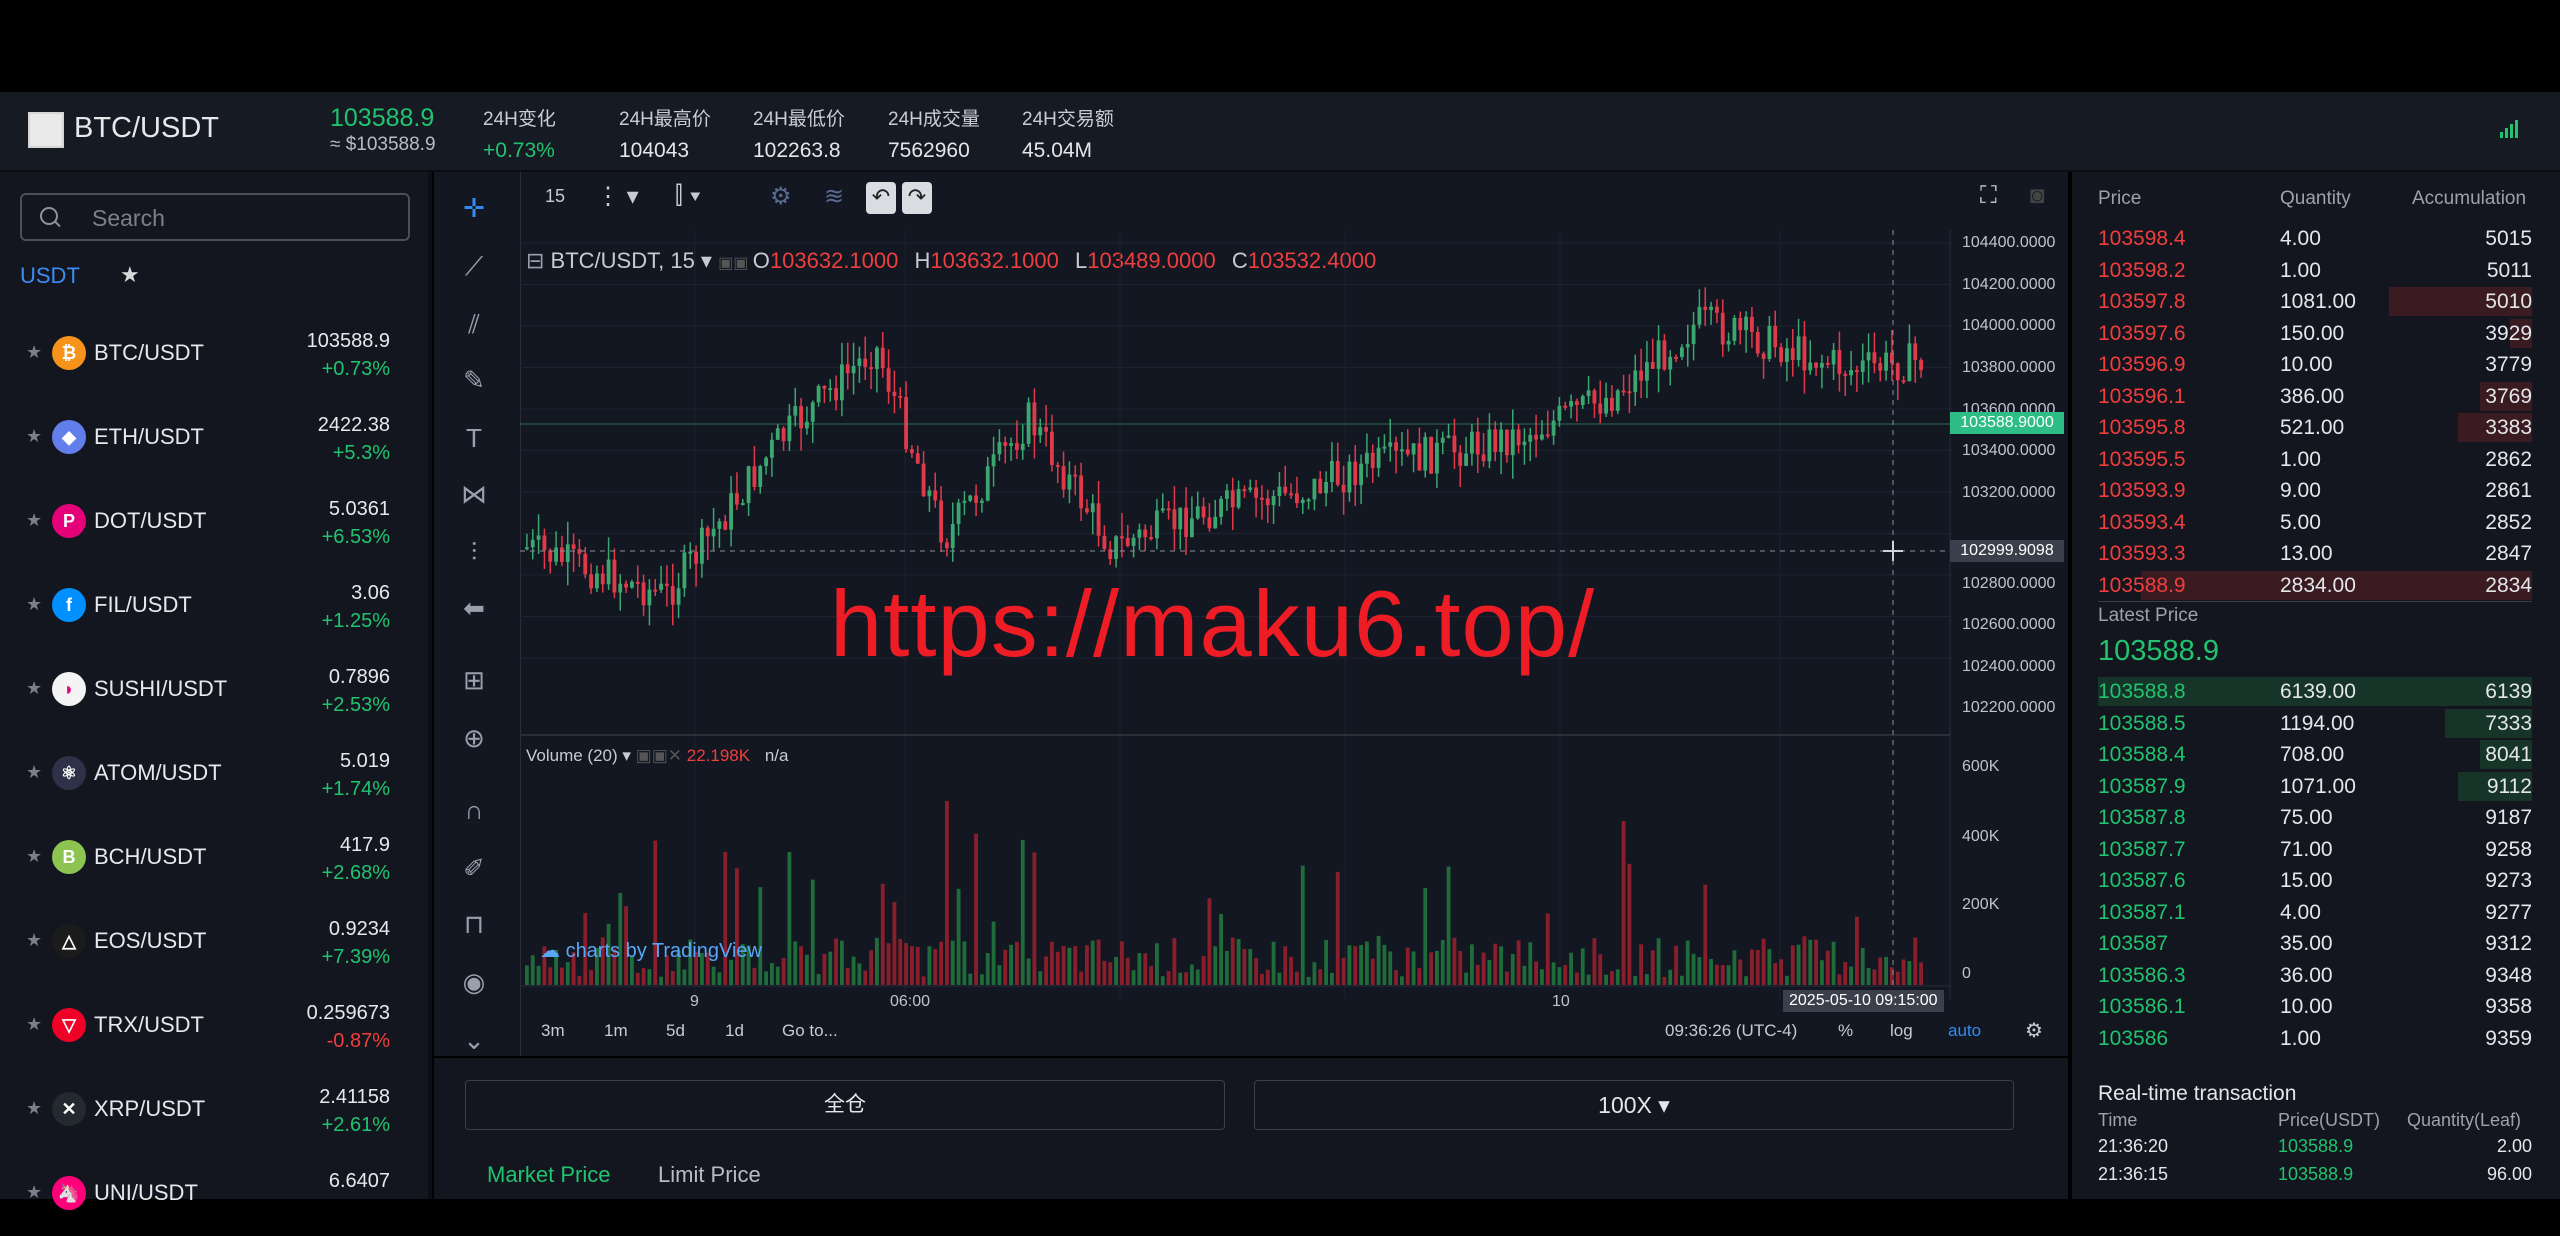 Image resolution: width=2560 pixels, height=1236 pixels. Describe the element at coordinates (214, 942) in the screenshot. I see `coin-row: ★ △ EOS/USDT 0.9234 +7.39%` at that location.